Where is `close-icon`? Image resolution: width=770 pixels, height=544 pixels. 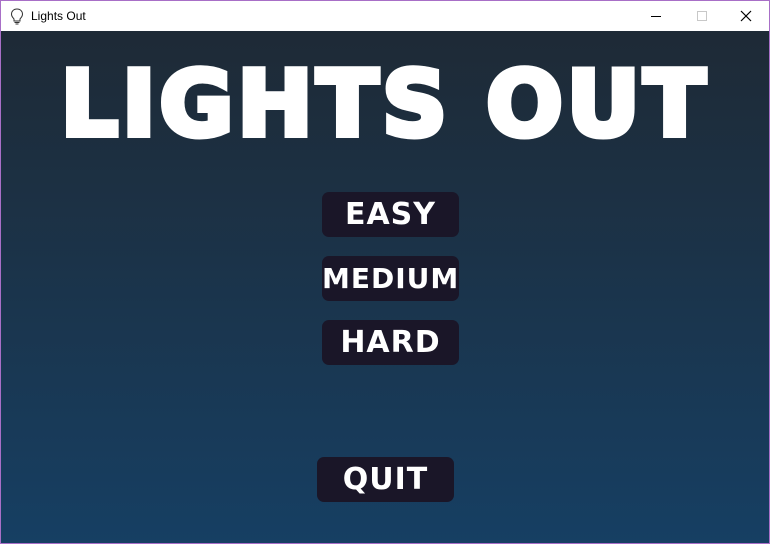 close-icon is located at coordinates (746, 16).